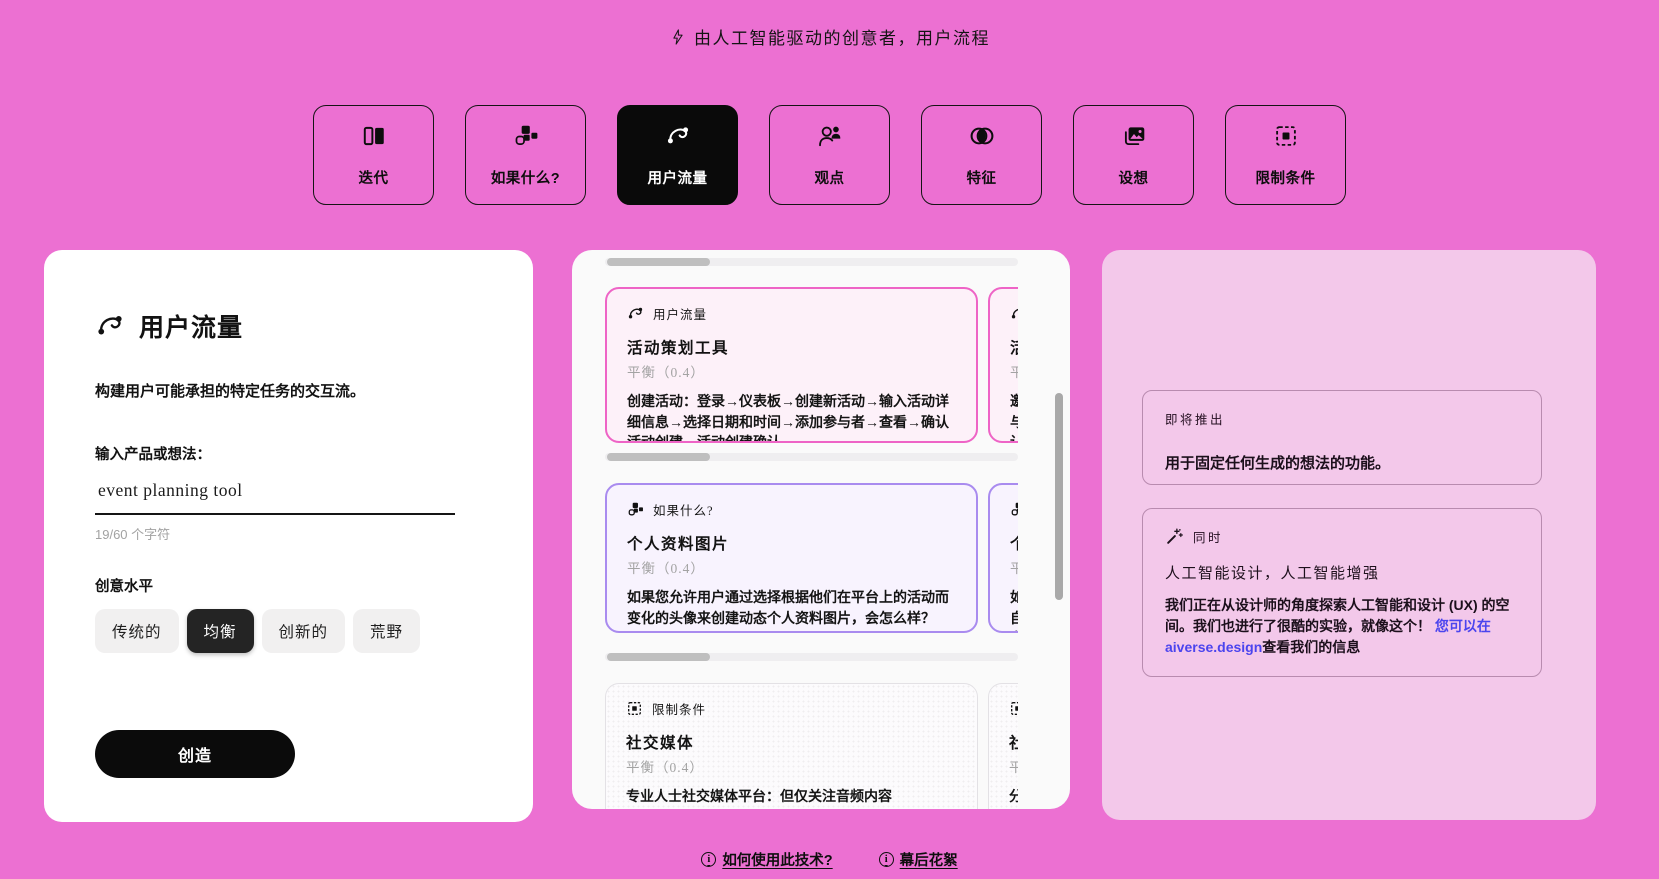 This screenshot has width=1659, height=879. I want to click on creativity-option-innovative: 创新的, so click(303, 631).